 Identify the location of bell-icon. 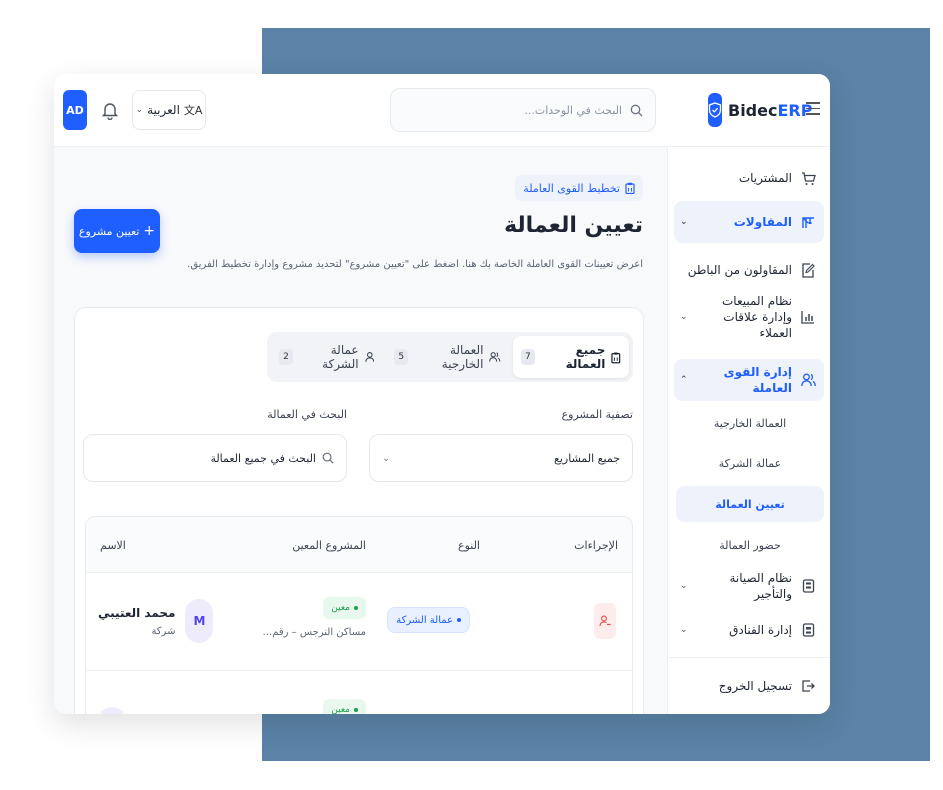
(110, 110).